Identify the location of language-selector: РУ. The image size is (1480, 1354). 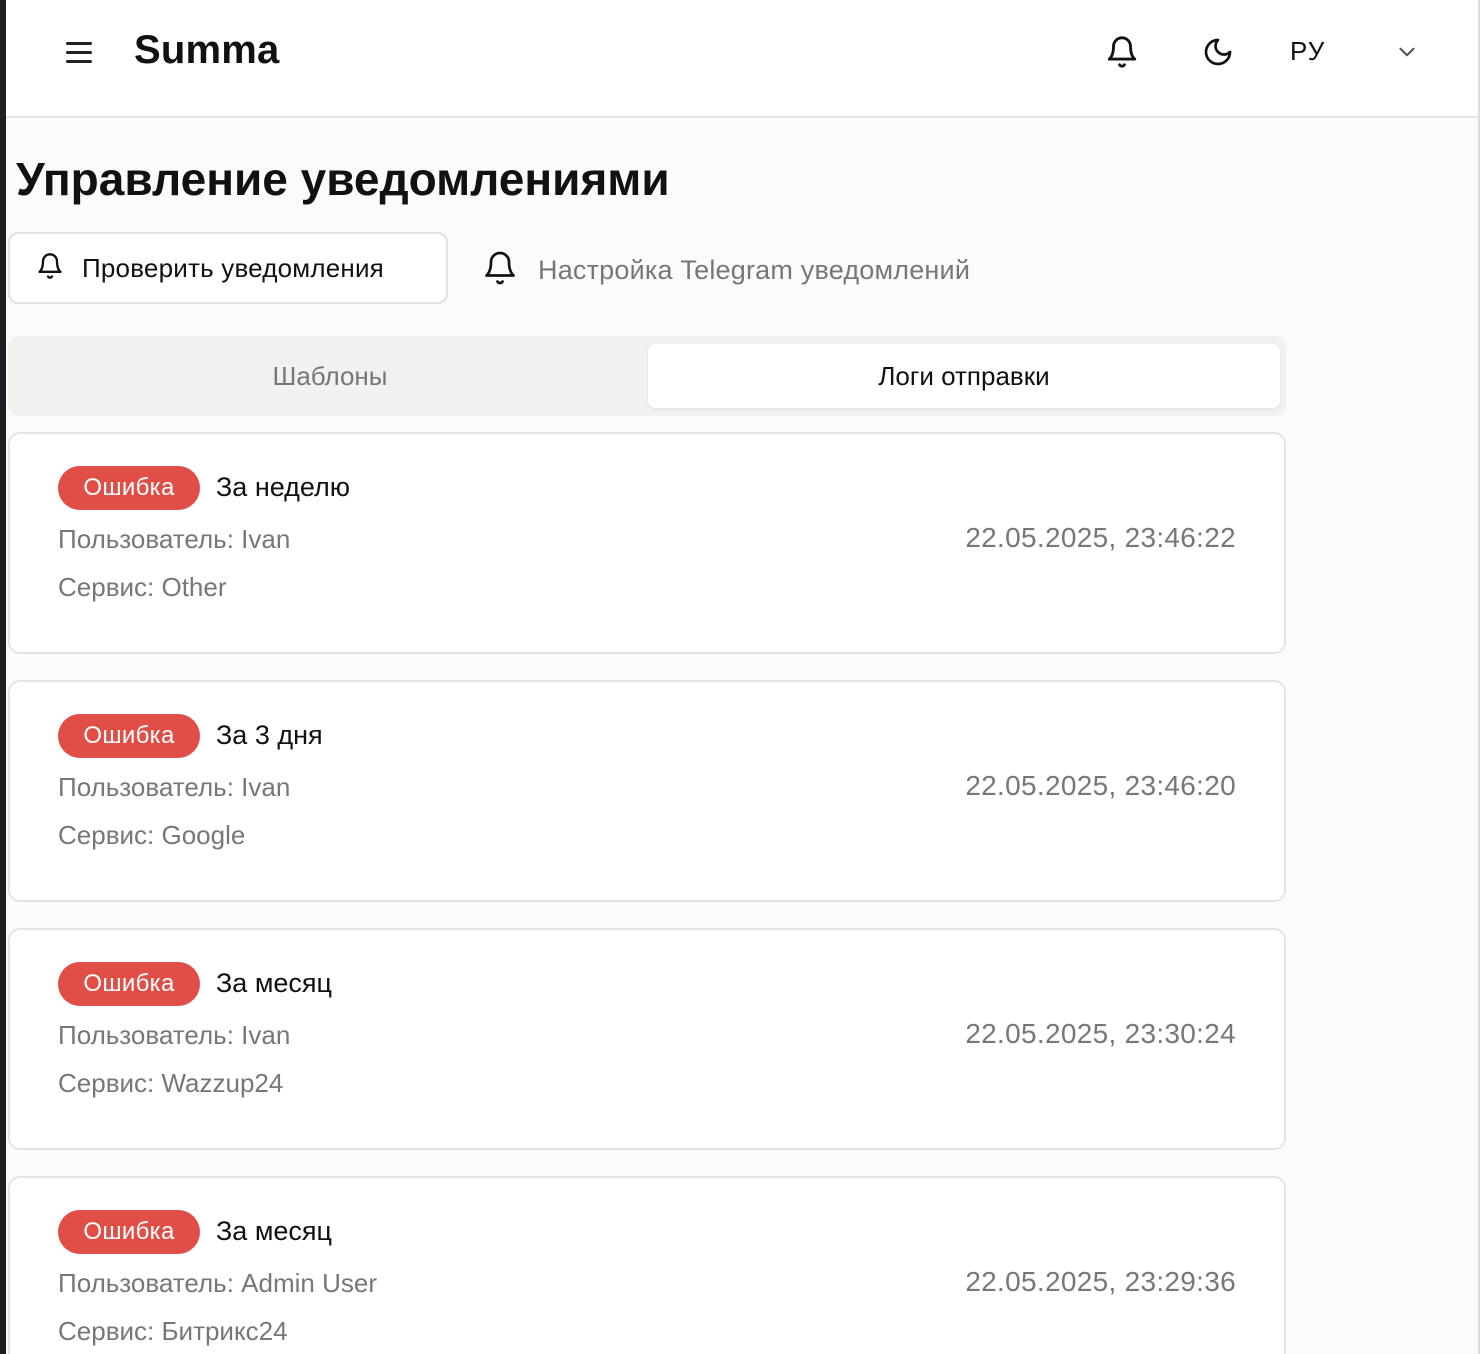
(1307, 51).